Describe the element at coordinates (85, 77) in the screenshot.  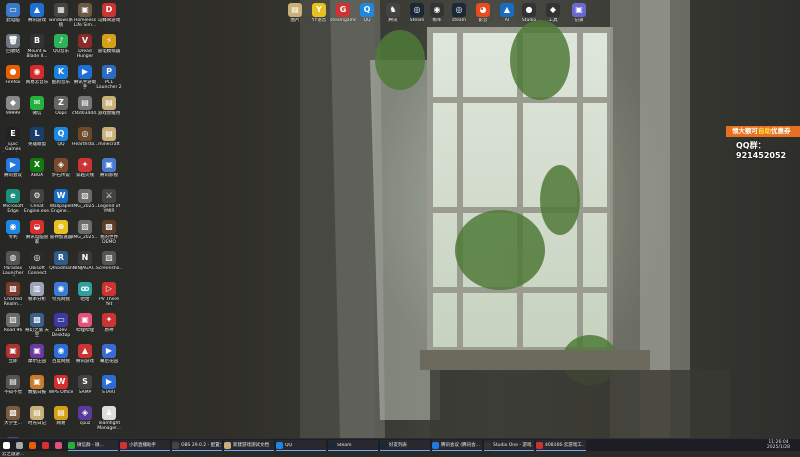
I see `desktop-icon: ▶ 腾讯手游助手` at that location.